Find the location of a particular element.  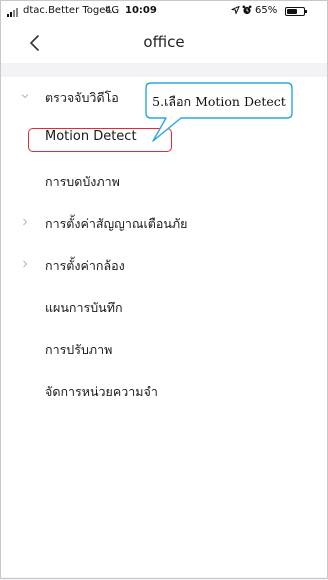

menu-item-label: จัดการหน่วยความจำ is located at coordinates (101, 391).